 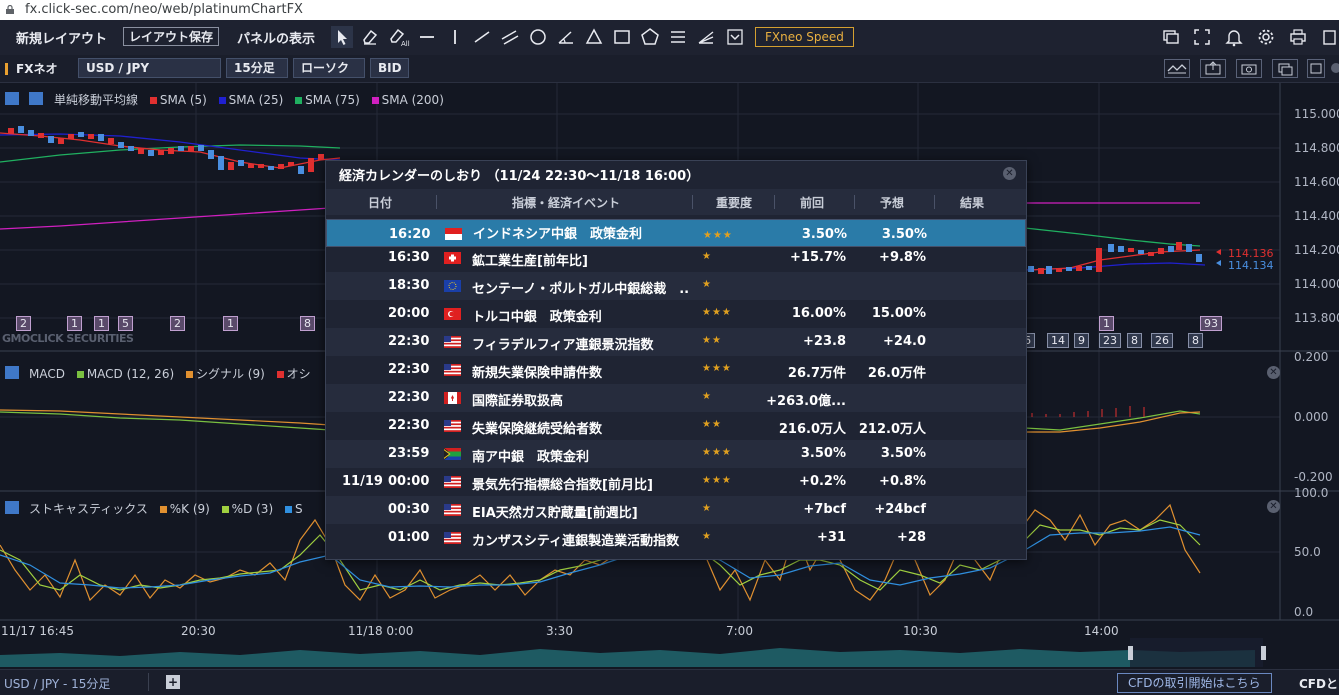 I want to click on price-marker-blue, so click(x=1218, y=263).